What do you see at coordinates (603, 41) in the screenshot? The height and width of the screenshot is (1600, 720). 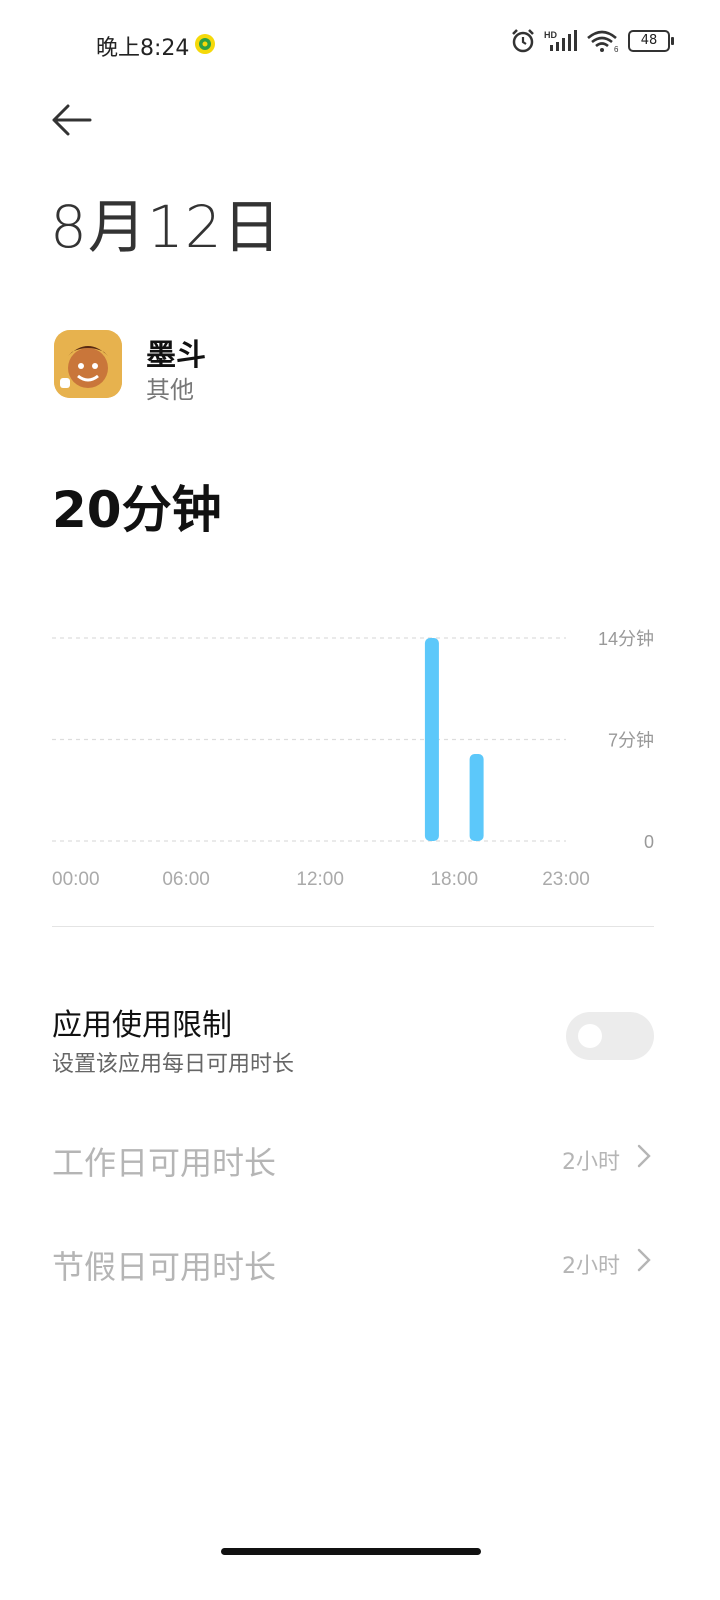 I see `wifi-icon: 6` at bounding box center [603, 41].